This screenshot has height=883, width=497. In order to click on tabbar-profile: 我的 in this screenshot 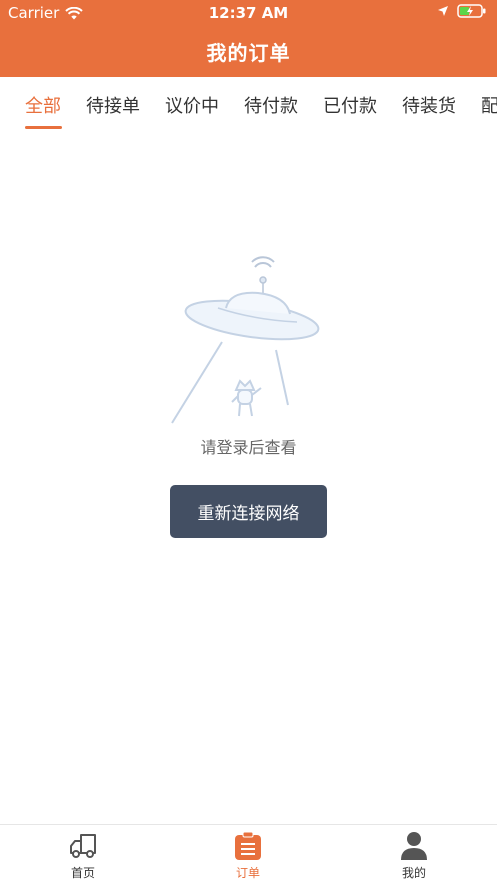, I will do `click(414, 856)`.